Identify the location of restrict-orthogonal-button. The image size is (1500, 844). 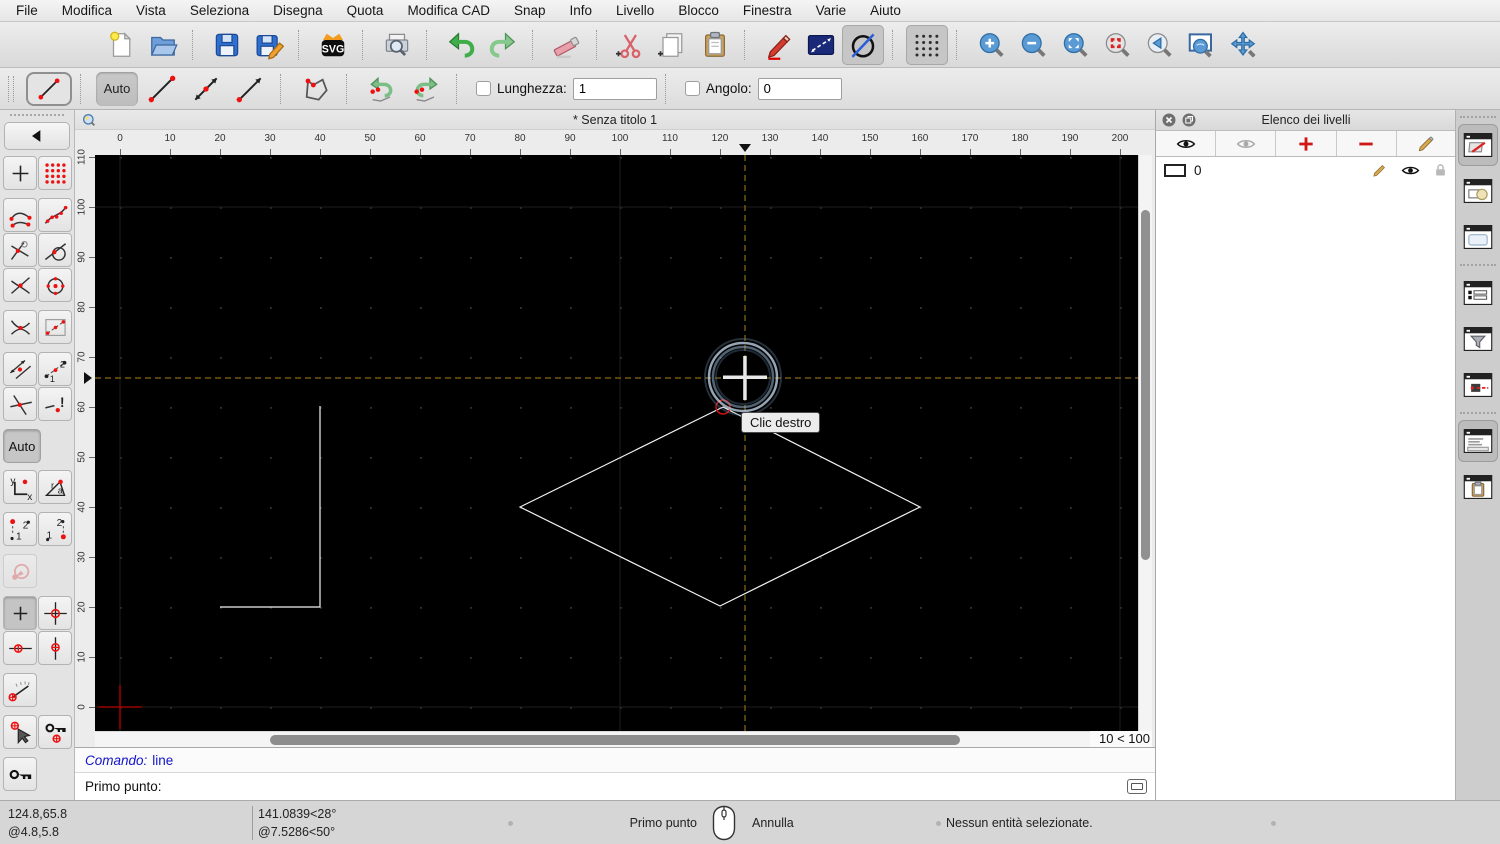
(20, 369).